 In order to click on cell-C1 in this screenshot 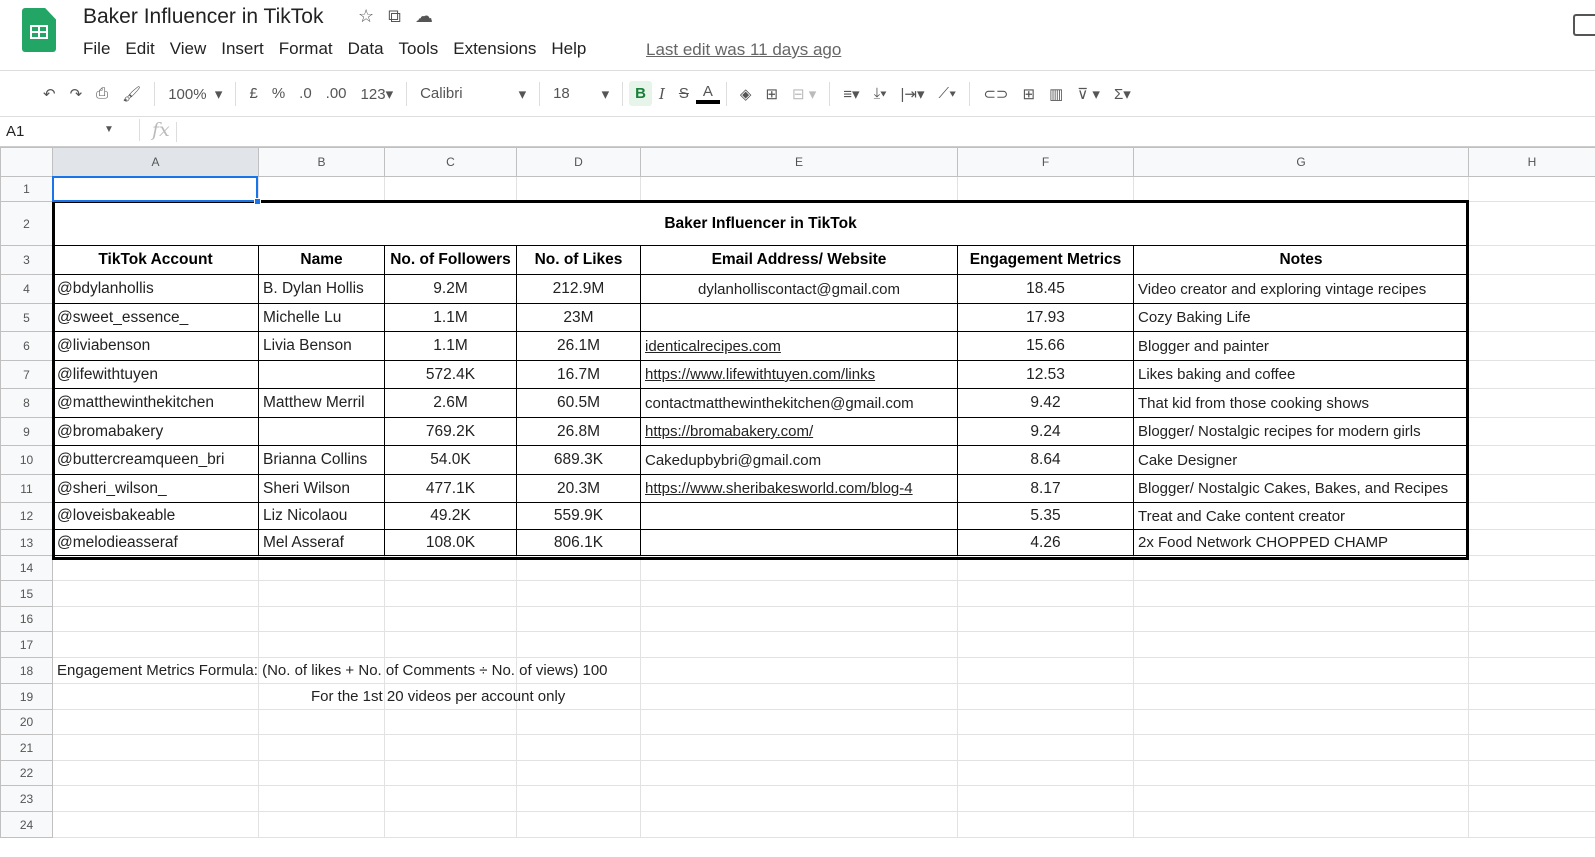, I will do `click(450, 189)`.